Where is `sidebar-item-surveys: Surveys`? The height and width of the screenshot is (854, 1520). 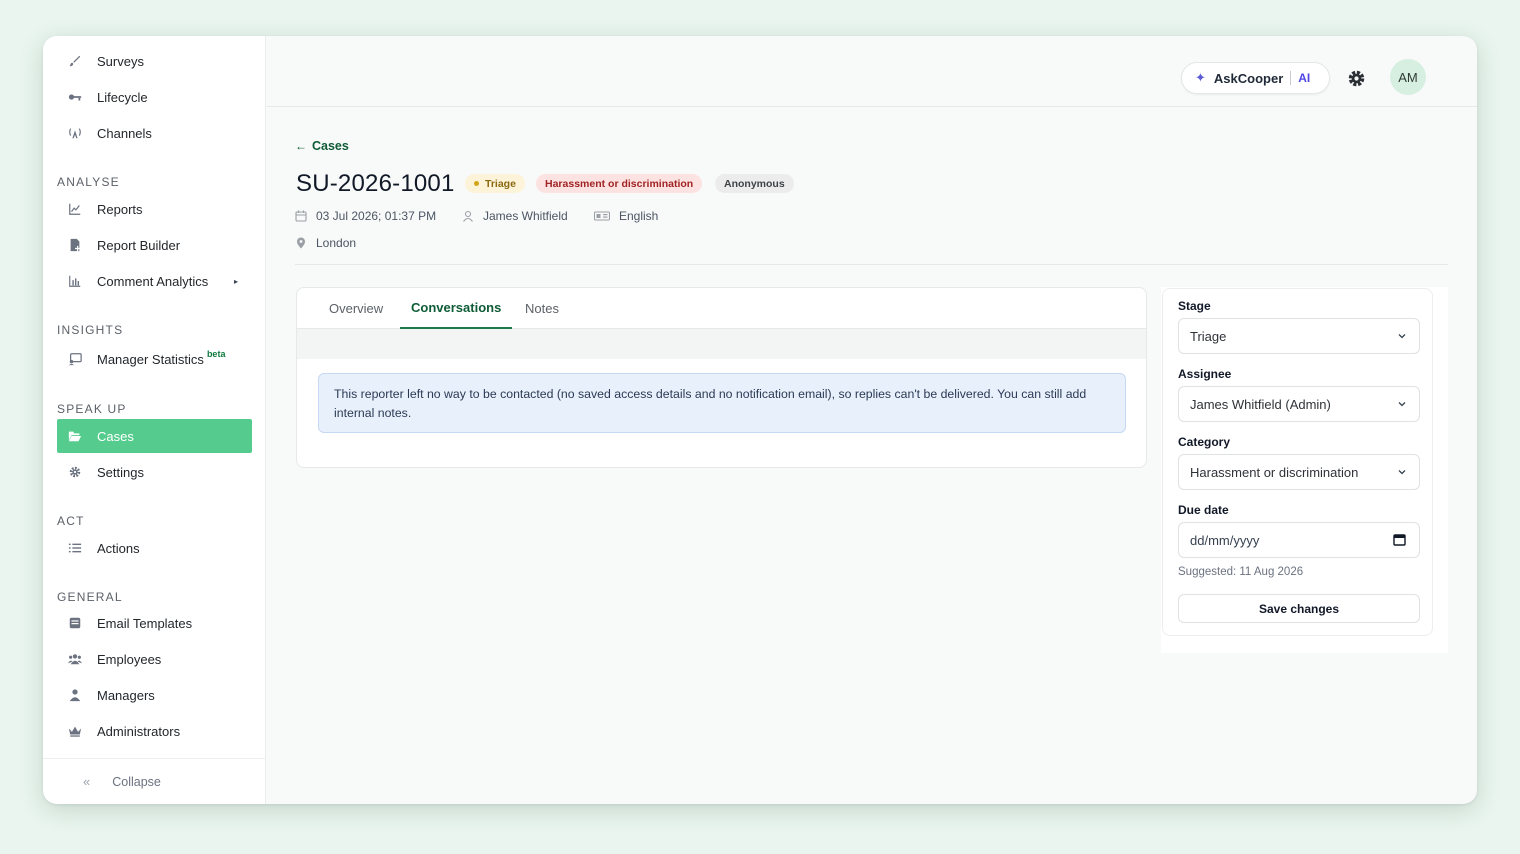 sidebar-item-surveys: Surveys is located at coordinates (154, 61).